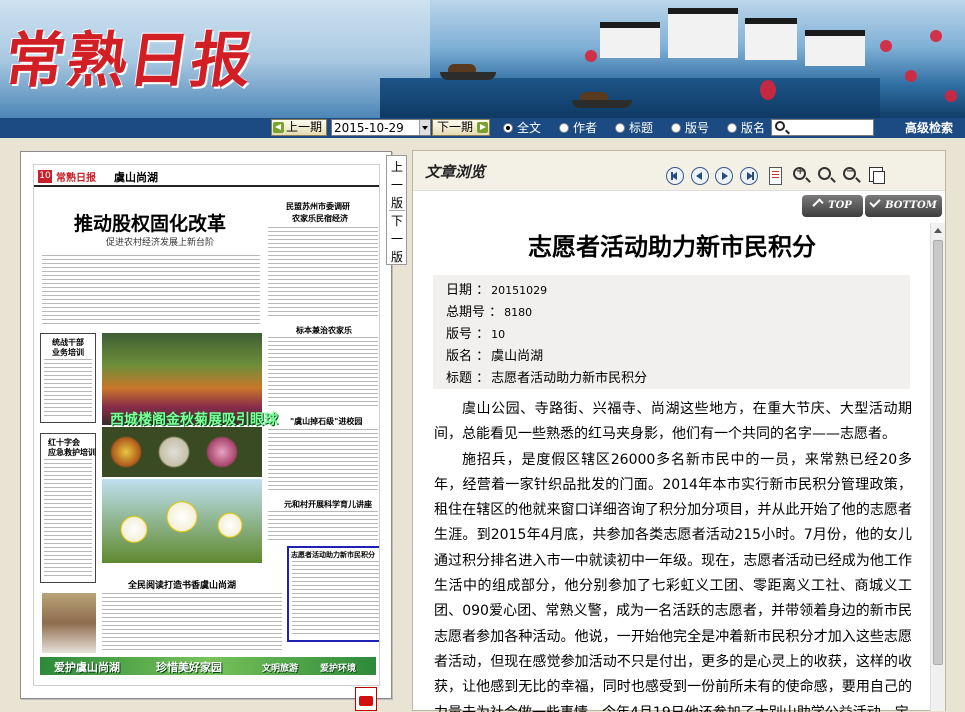  I want to click on page-turn-tabs: 上一版 下一版, so click(396, 210).